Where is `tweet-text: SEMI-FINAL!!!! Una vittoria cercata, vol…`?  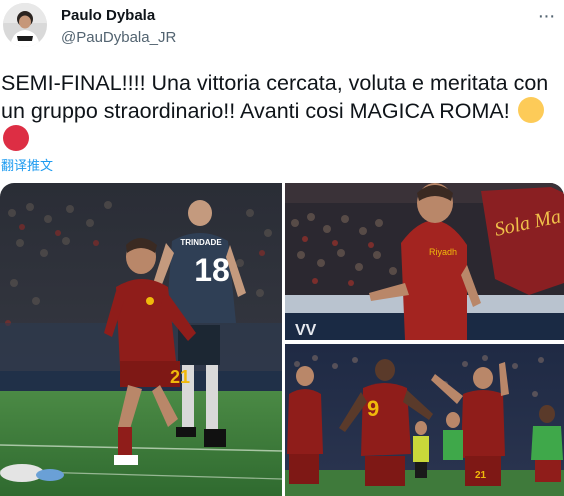
tweet-text: SEMI-FINAL!!!! Una vittoria cercata, vol… is located at coordinates (275, 97).